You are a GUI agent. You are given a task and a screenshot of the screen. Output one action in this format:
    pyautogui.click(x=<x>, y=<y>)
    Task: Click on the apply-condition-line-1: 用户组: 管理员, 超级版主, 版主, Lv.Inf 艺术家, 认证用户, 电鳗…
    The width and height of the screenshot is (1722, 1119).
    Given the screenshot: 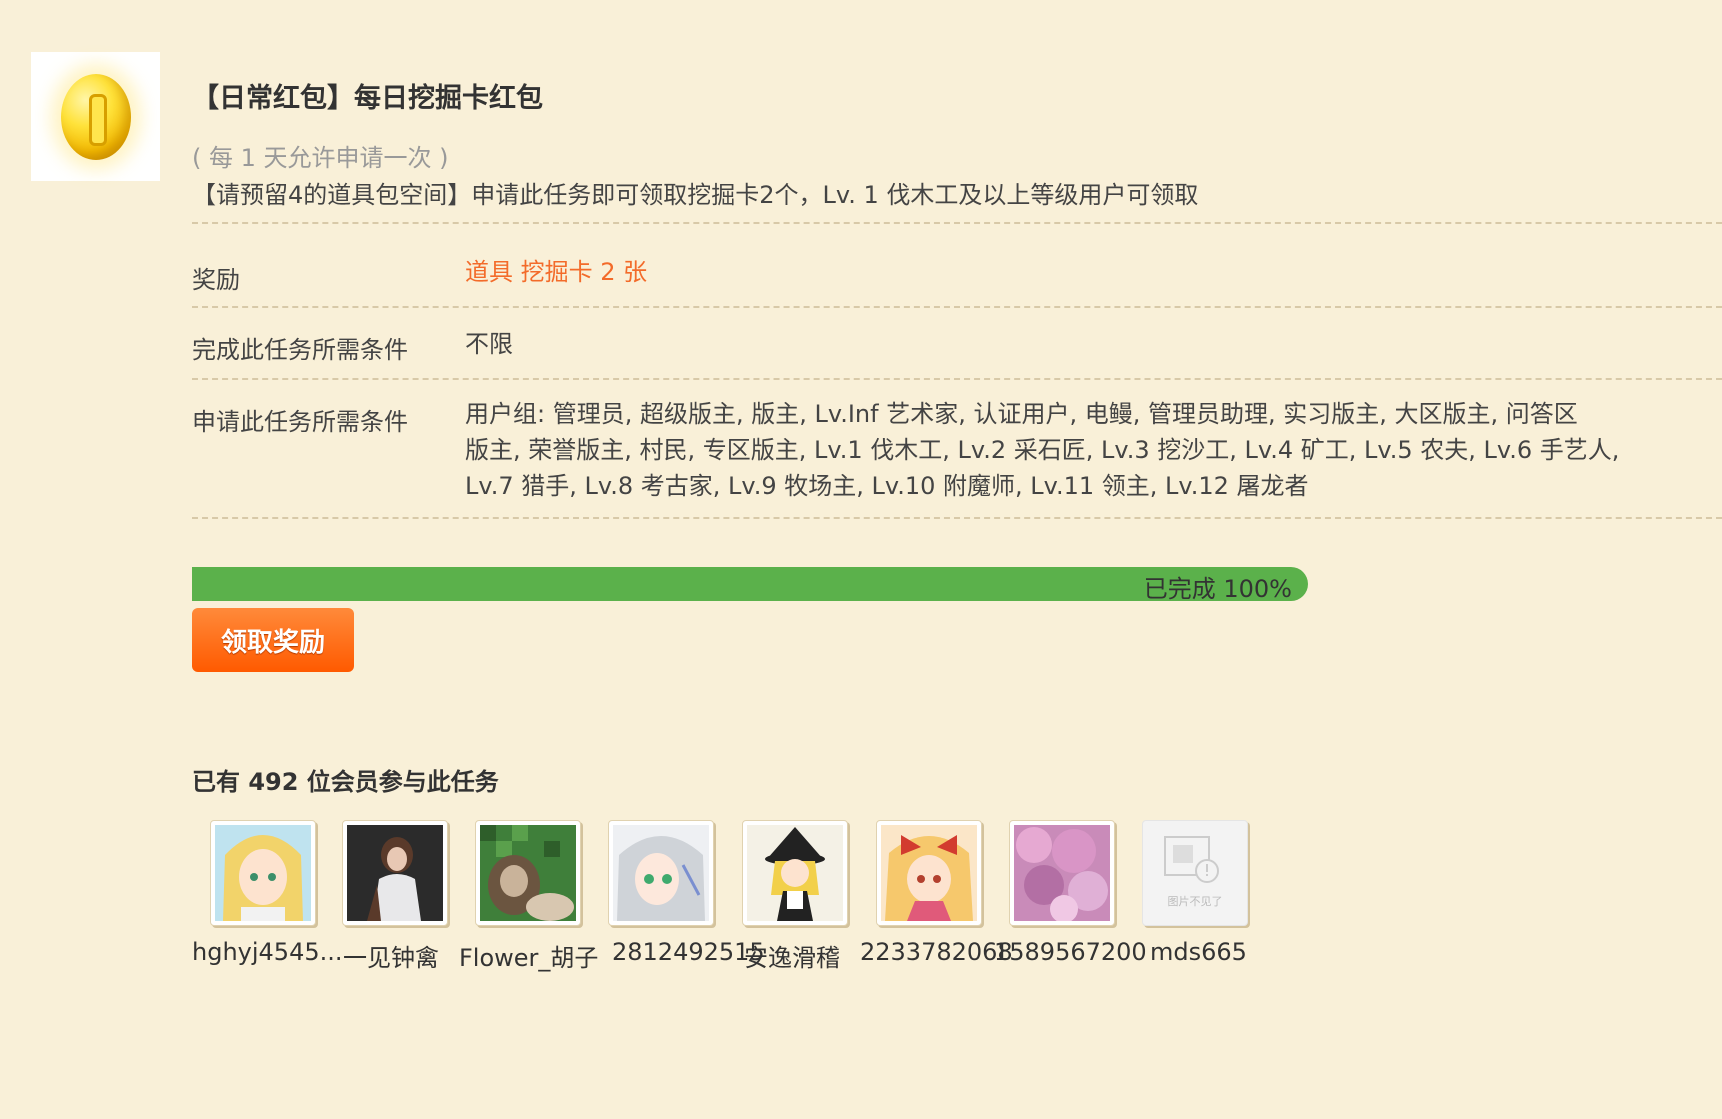 What is the action you would take?
    pyautogui.click(x=1021, y=414)
    